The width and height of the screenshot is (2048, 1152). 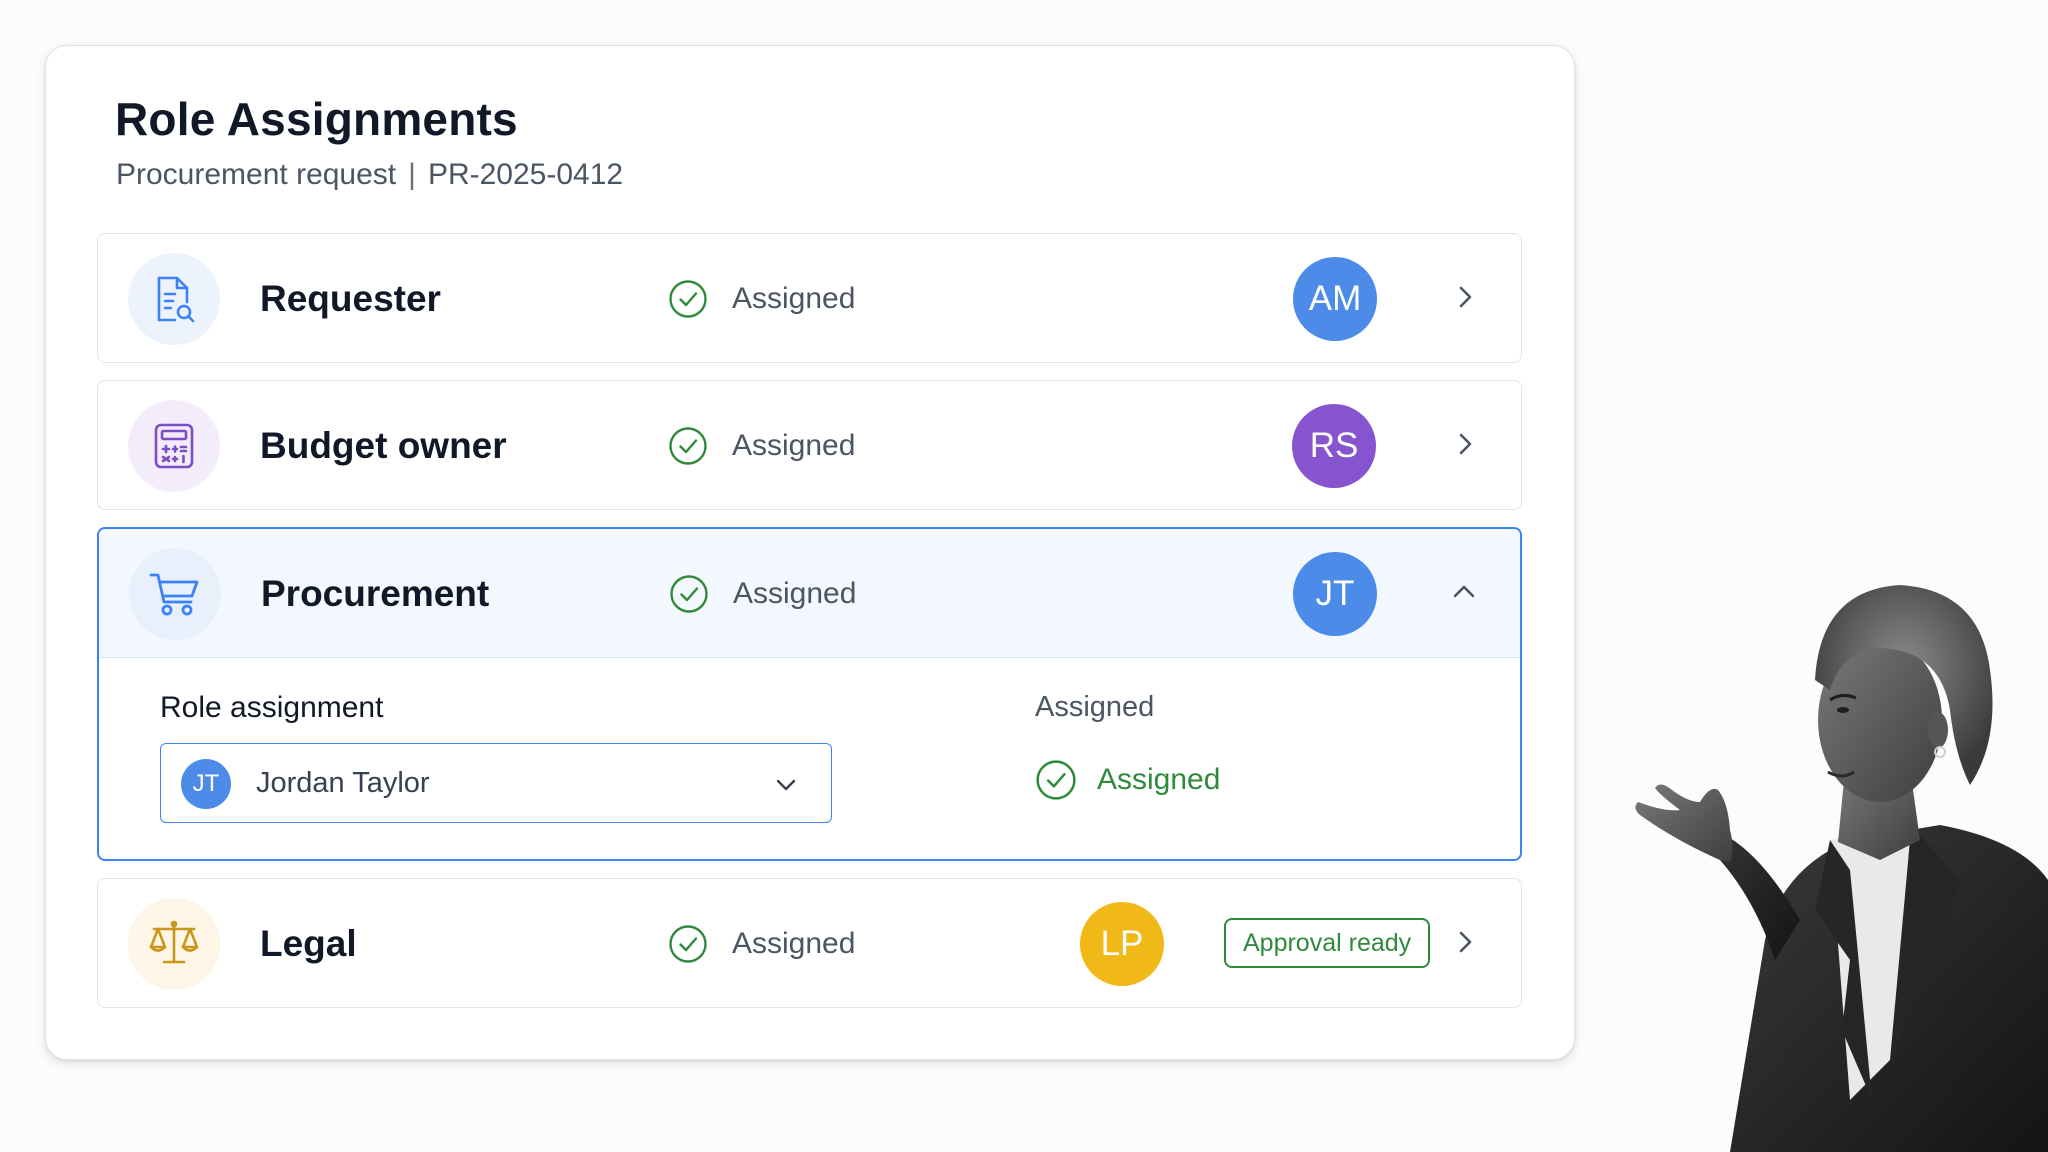 What do you see at coordinates (1464, 592) in the screenshot?
I see `chevron-up-icon` at bounding box center [1464, 592].